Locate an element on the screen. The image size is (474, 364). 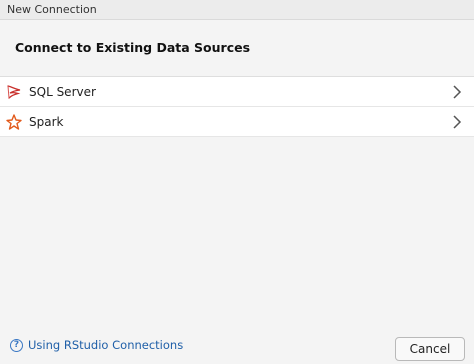
using-rstudio-connections-link: ? Using RStudio Connections is located at coordinates (96, 345).